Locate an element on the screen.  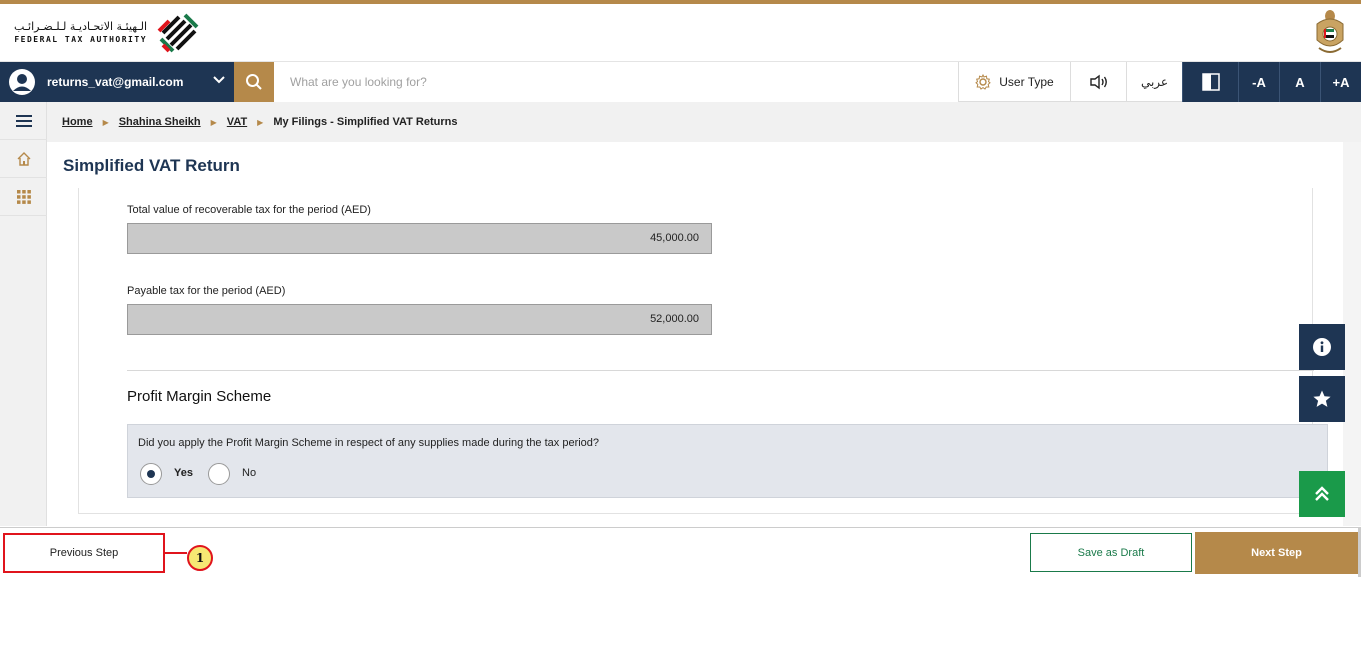
top-navbar: returns_vat@gmail.com User Type عربي is located at coordinates (680, 82).